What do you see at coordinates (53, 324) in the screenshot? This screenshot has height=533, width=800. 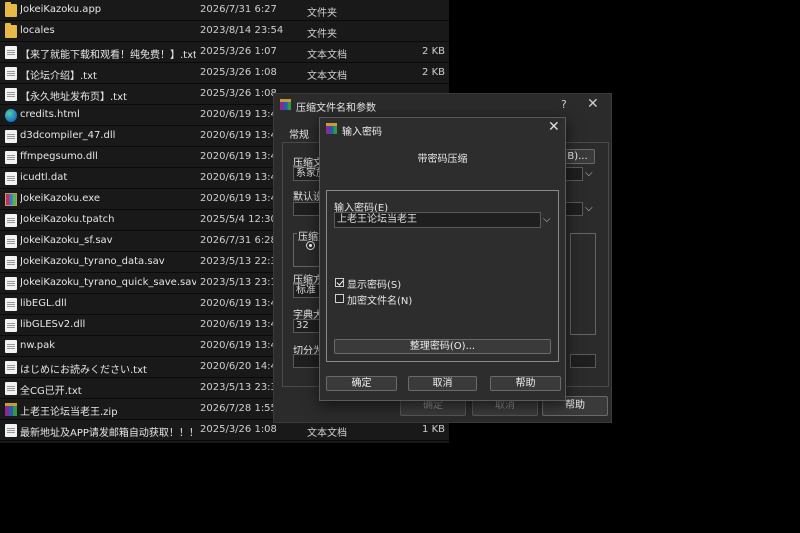 I see `file-name: libGLESv2.dll` at bounding box center [53, 324].